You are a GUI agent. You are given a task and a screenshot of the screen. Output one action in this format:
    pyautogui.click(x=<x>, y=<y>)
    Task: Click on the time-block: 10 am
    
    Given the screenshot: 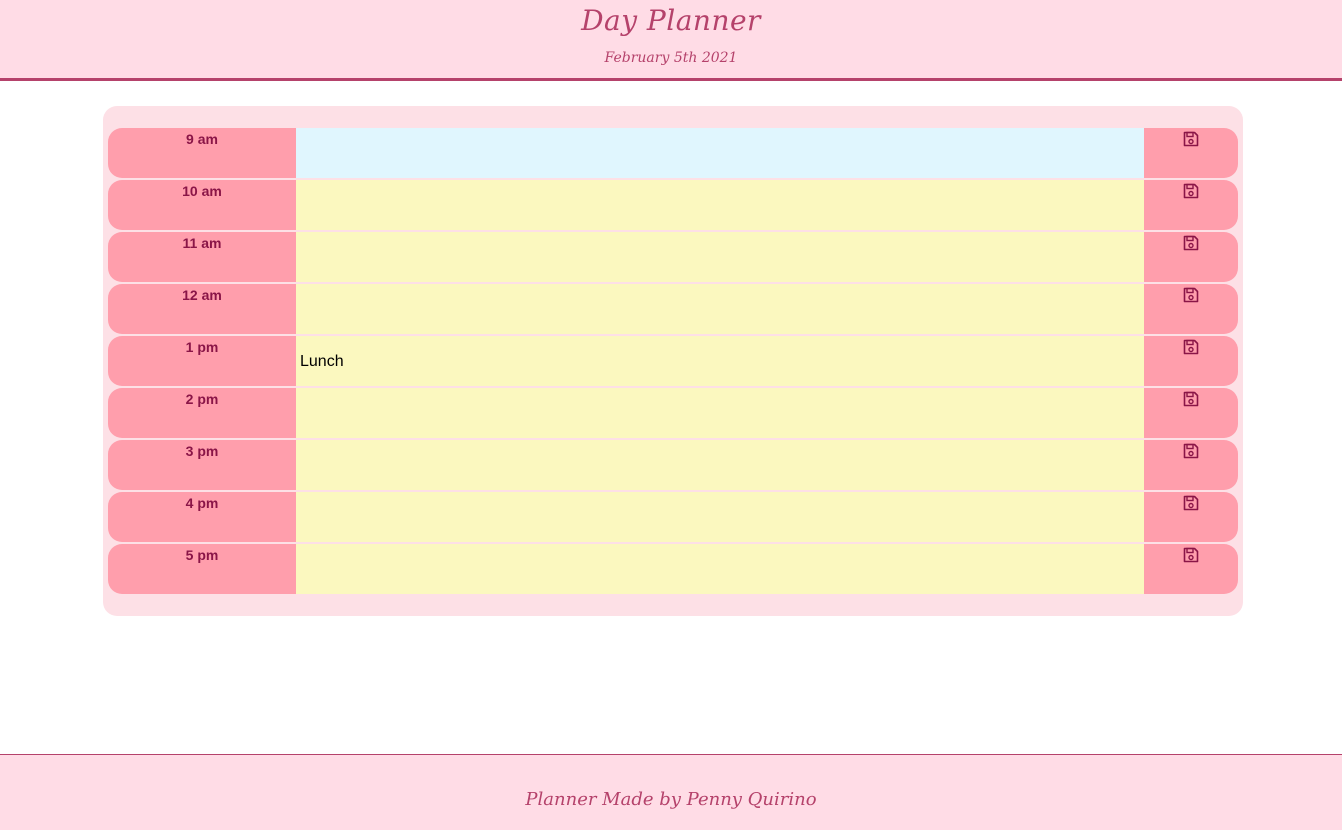 What is the action you would take?
    pyautogui.click(x=673, y=205)
    